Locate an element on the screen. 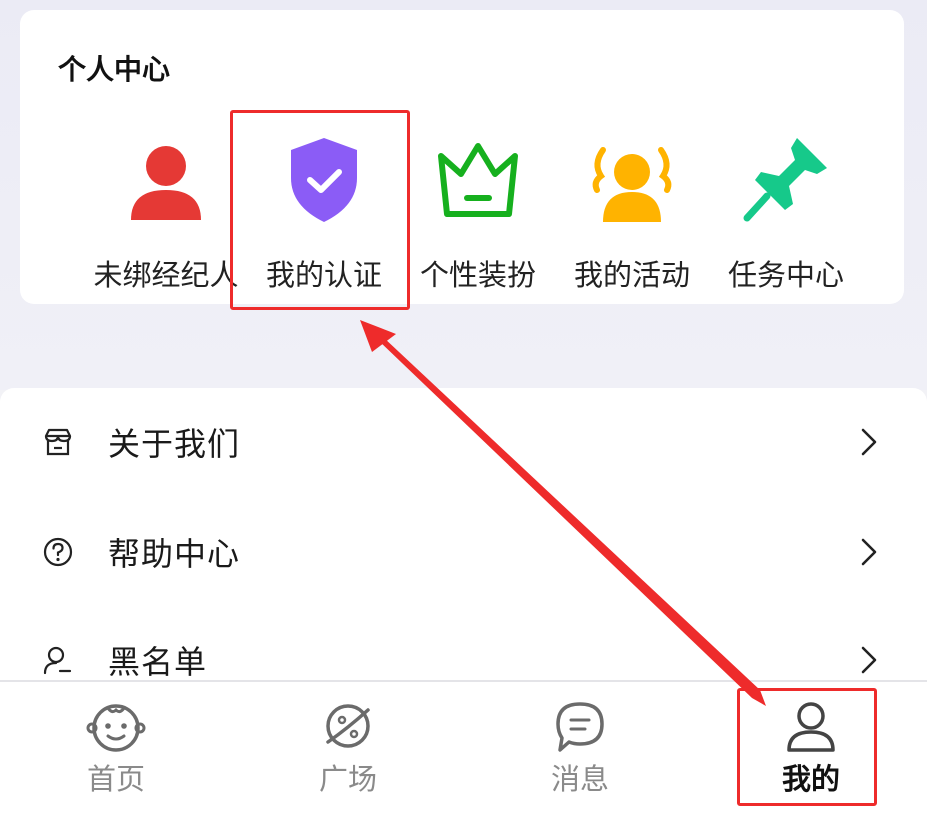 This screenshot has height=834, width=927. tab-messages: 消息 is located at coordinates (580, 758).